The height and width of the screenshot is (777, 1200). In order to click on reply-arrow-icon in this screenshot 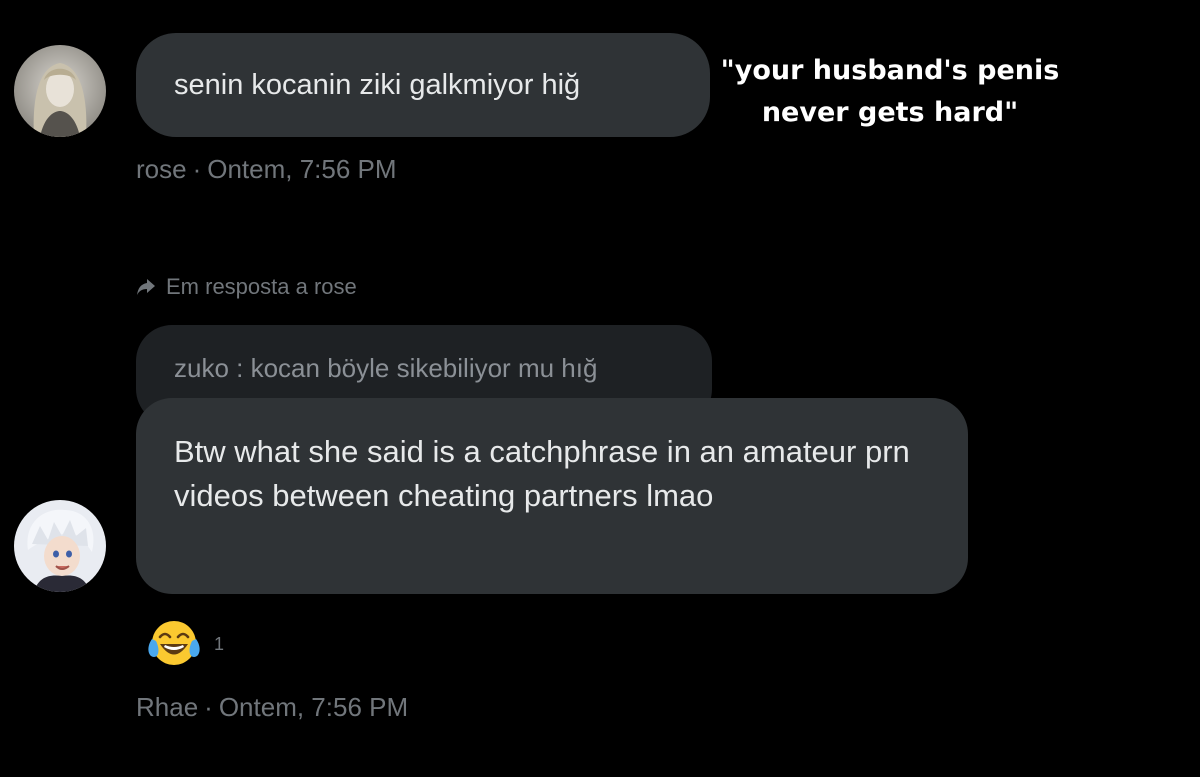, I will do `click(146, 287)`.